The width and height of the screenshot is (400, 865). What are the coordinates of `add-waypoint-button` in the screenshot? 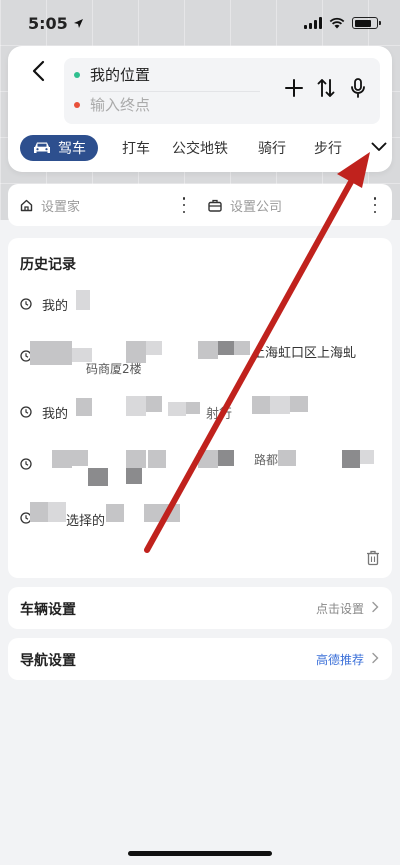 It's located at (294, 88).